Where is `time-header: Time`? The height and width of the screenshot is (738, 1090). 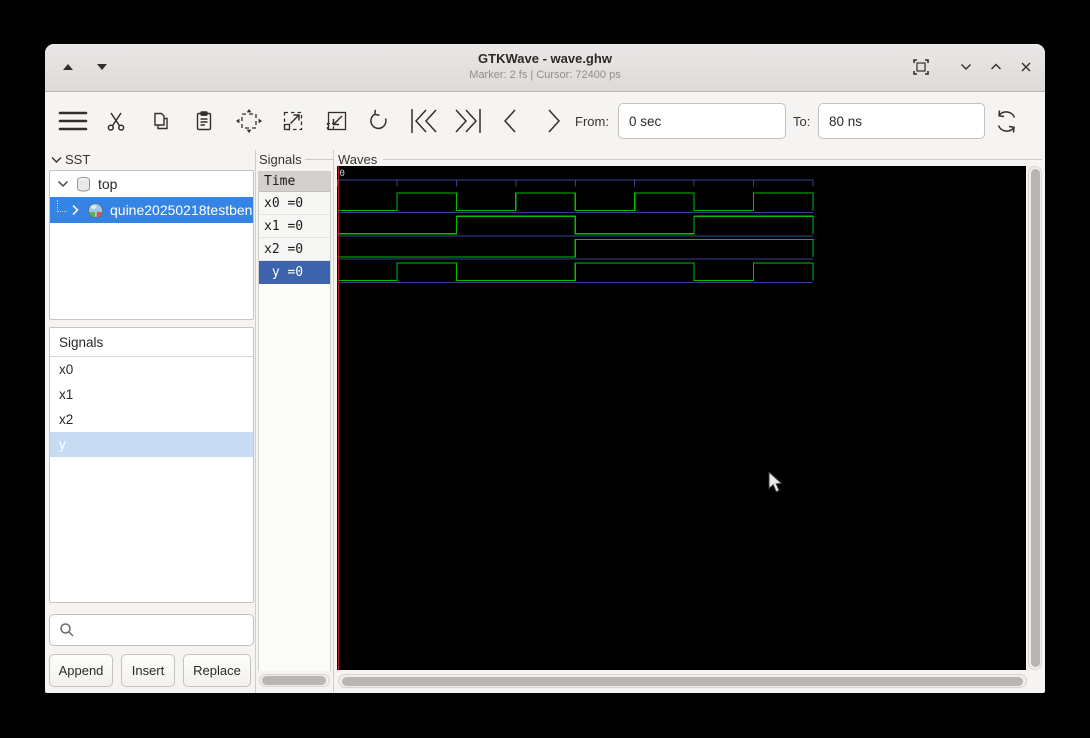 time-header: Time is located at coordinates (294, 181).